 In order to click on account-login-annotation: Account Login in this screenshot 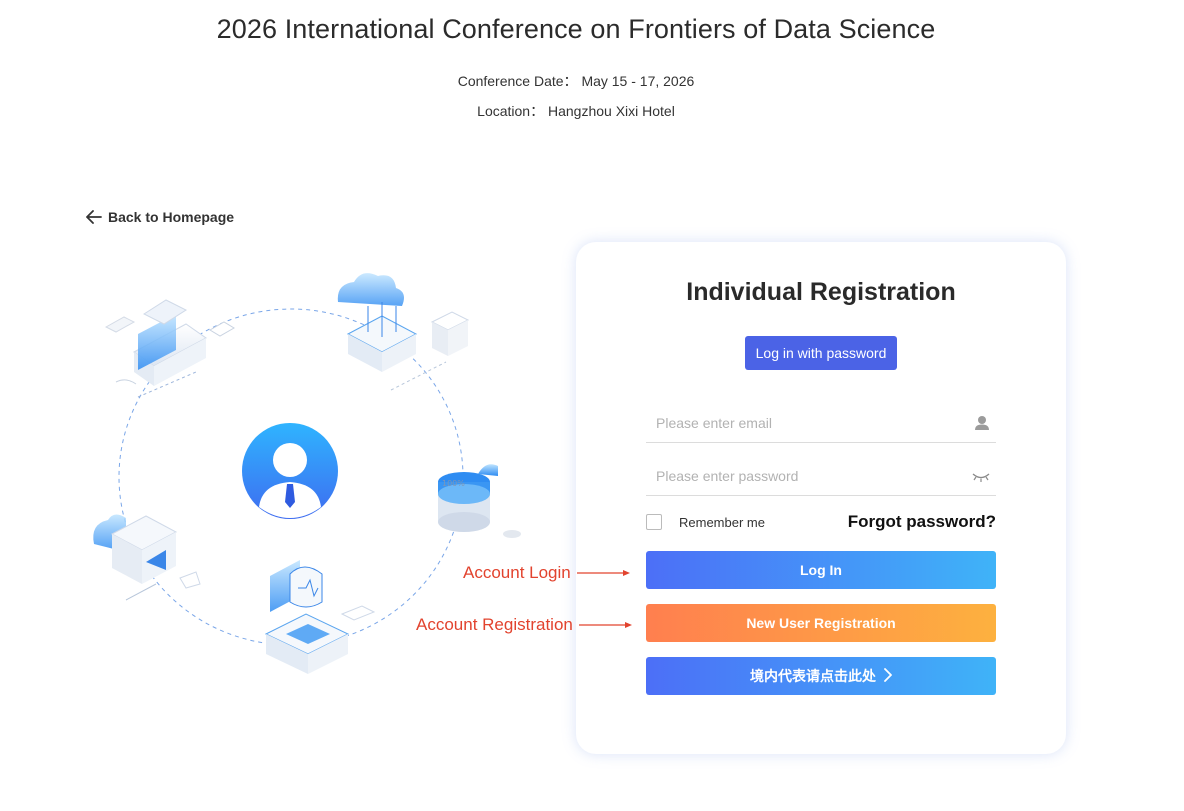, I will do `click(547, 573)`.